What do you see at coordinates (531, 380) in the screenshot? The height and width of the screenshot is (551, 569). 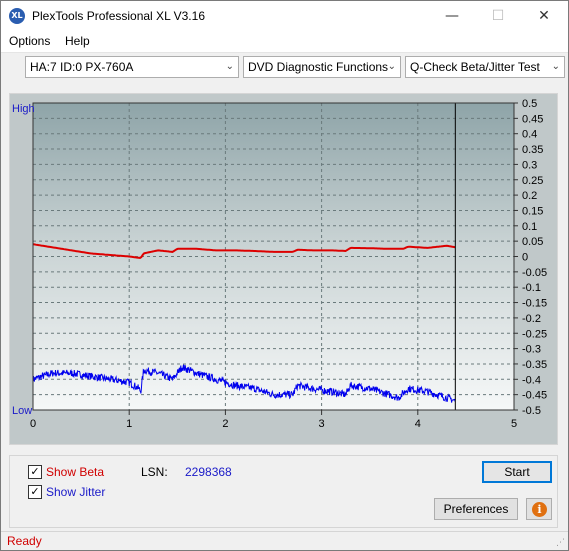 I see `y-tick-label: -0.4` at bounding box center [531, 380].